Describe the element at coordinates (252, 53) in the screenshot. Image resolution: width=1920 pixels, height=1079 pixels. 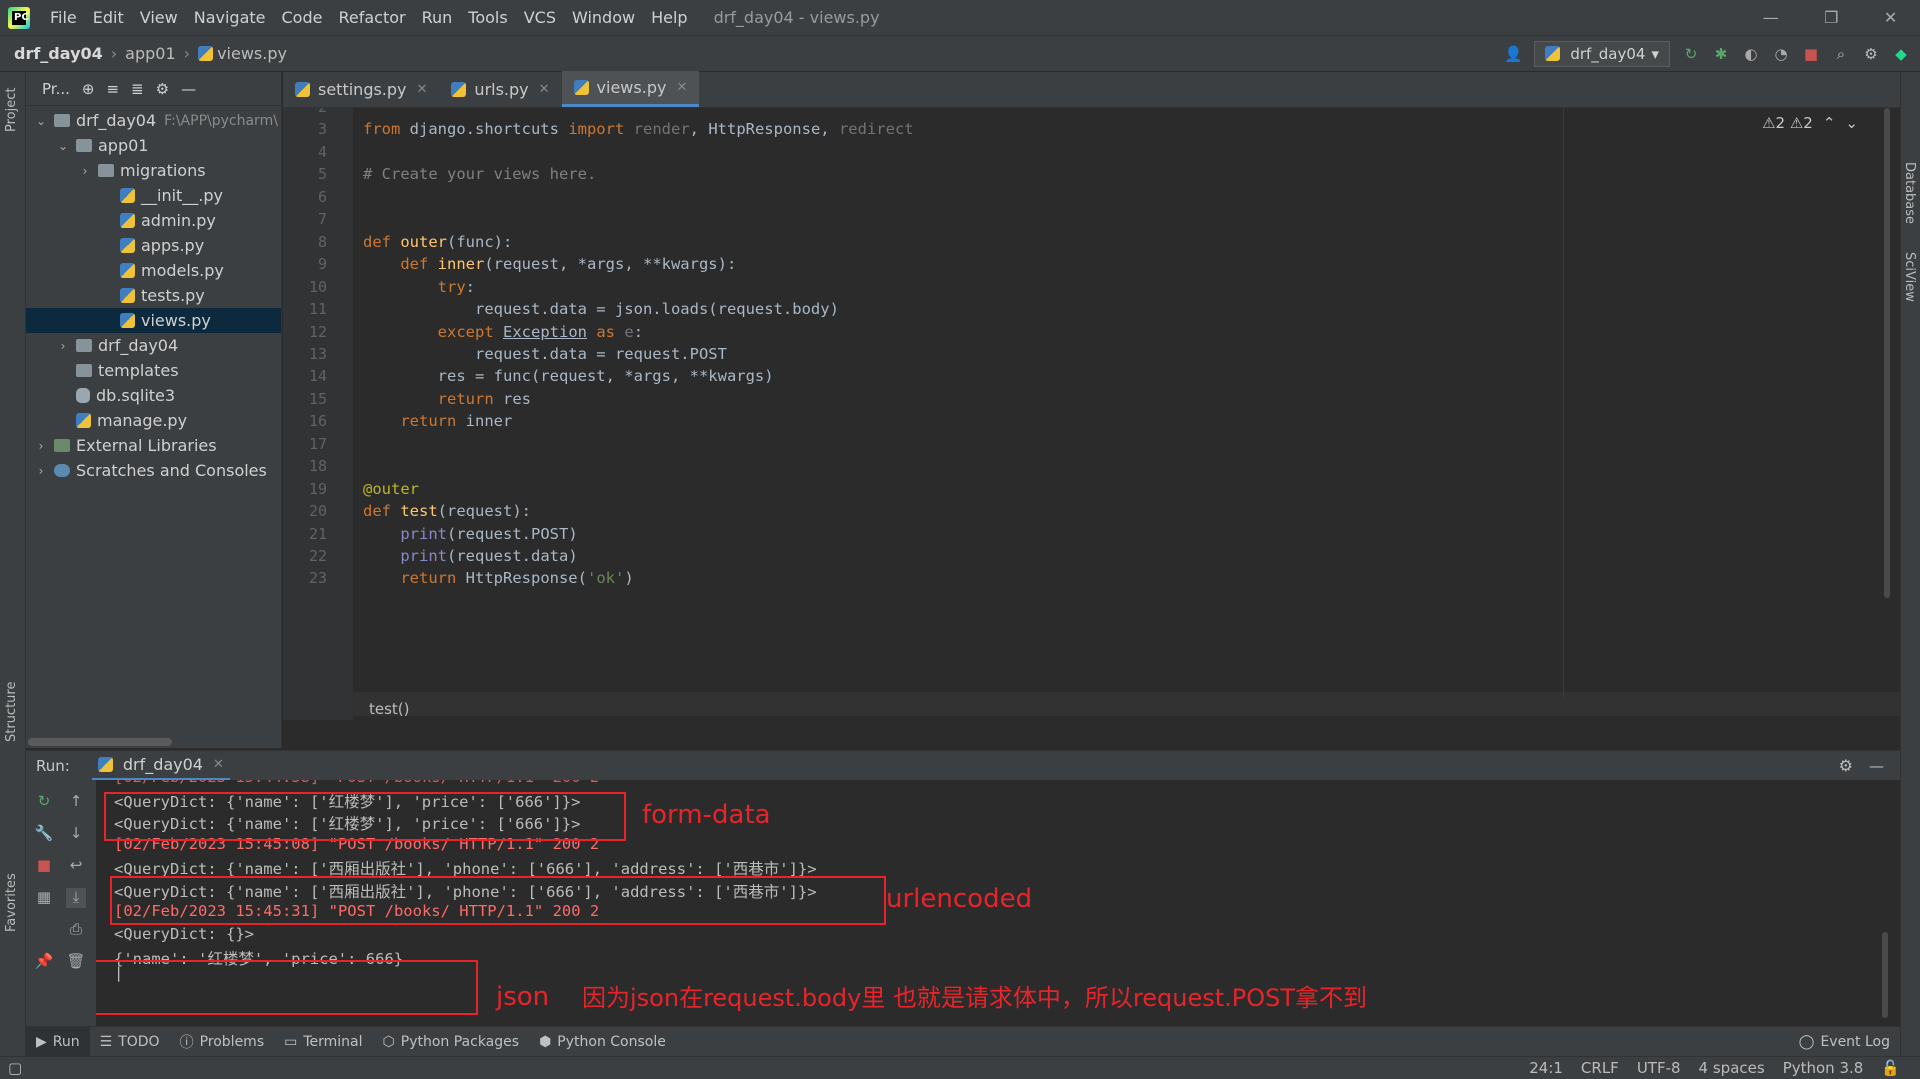
I see `breadcrumb-file: views.py` at that location.